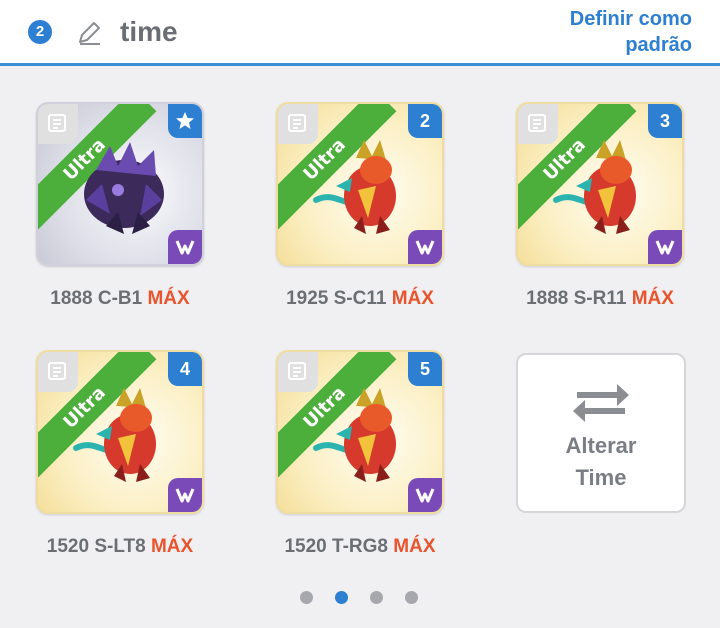 The image size is (720, 628). I want to click on monster-label-1: 1888 C-B1 MÁX, so click(120, 299).